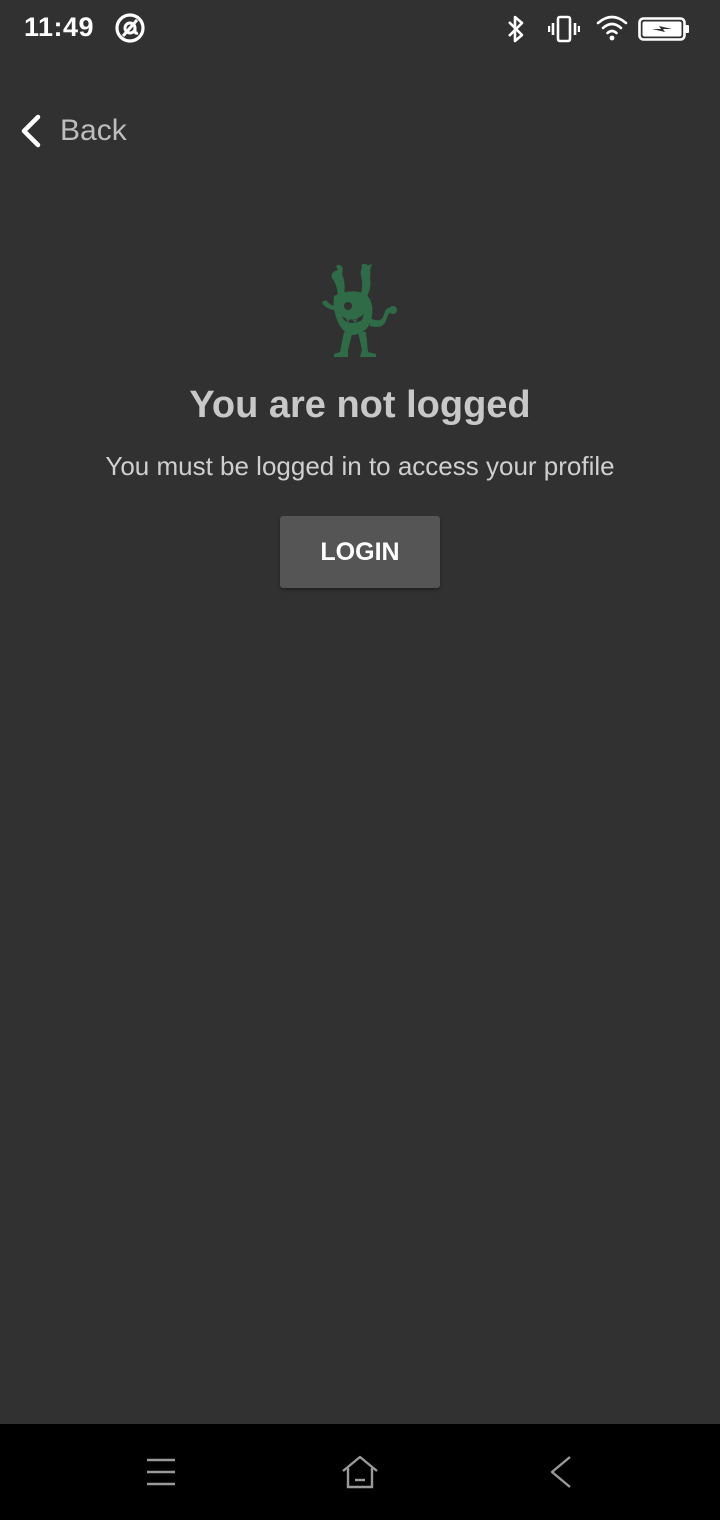 The image size is (720, 1520). I want to click on system-nav-bar, so click(360, 1472).